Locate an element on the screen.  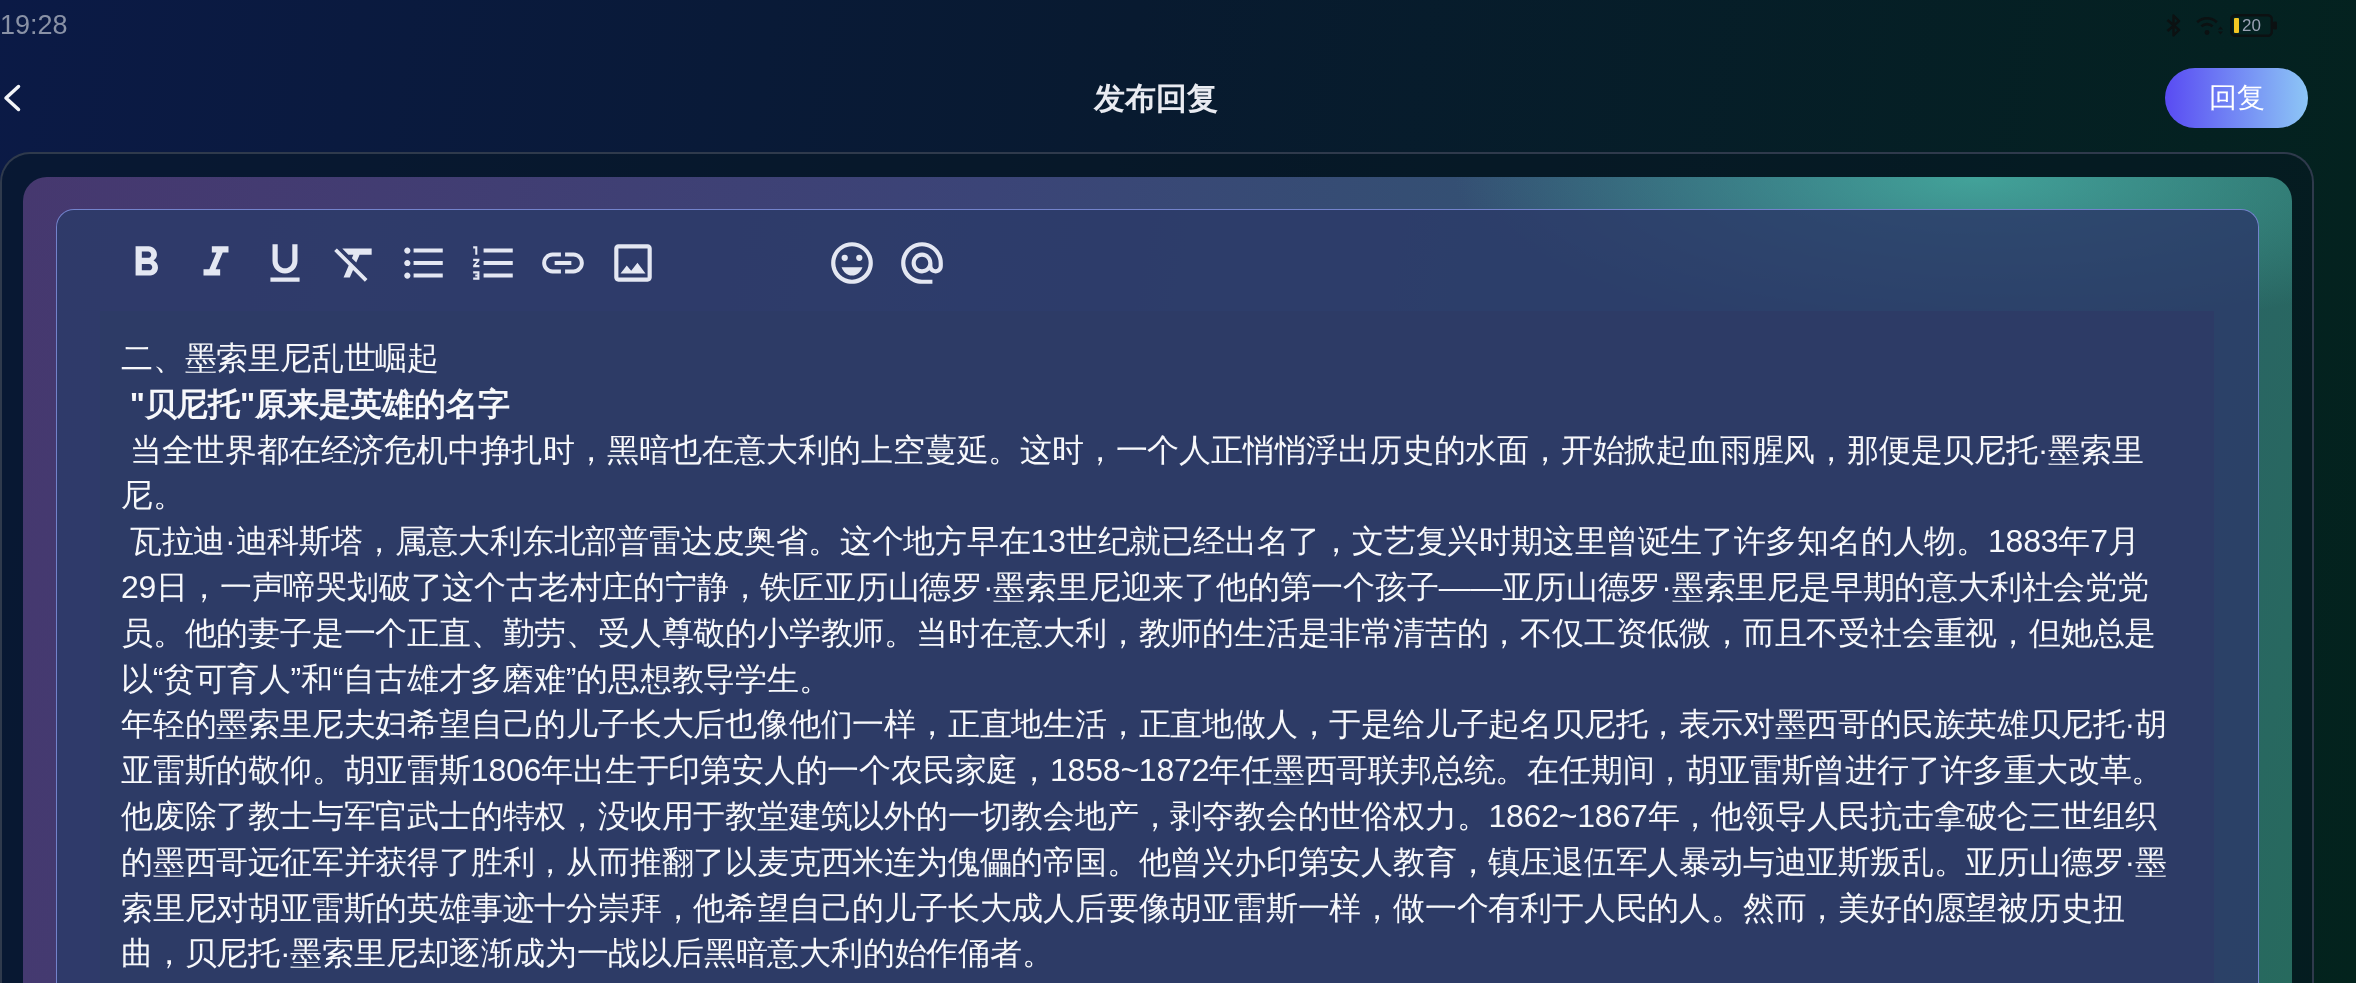
battery-percent: 20 is located at coordinates (2251, 25).